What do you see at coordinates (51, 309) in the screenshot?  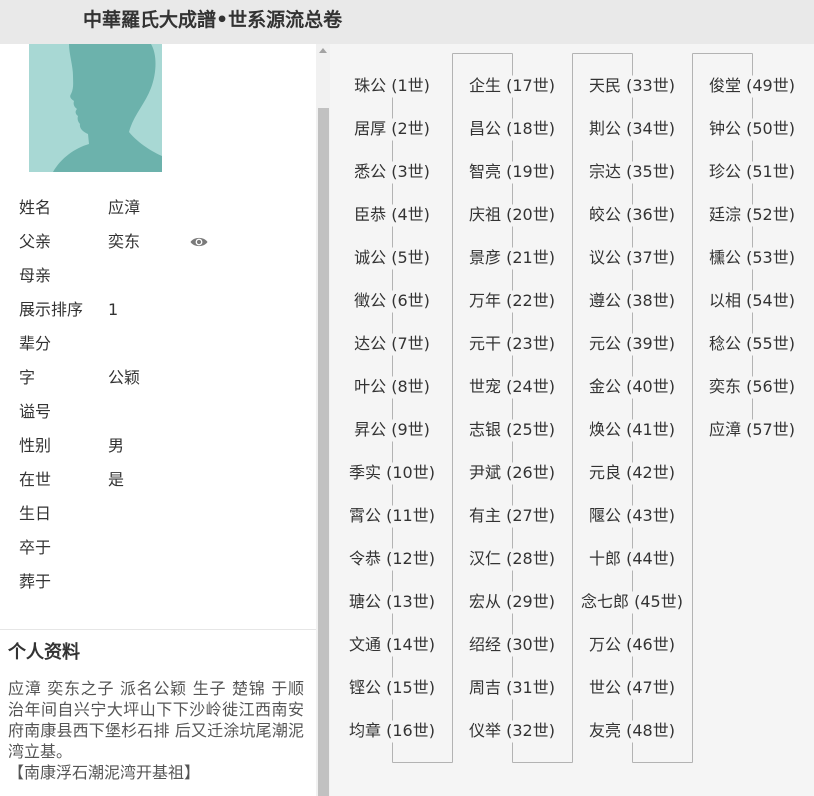 I see `field-label: 展示排序` at bounding box center [51, 309].